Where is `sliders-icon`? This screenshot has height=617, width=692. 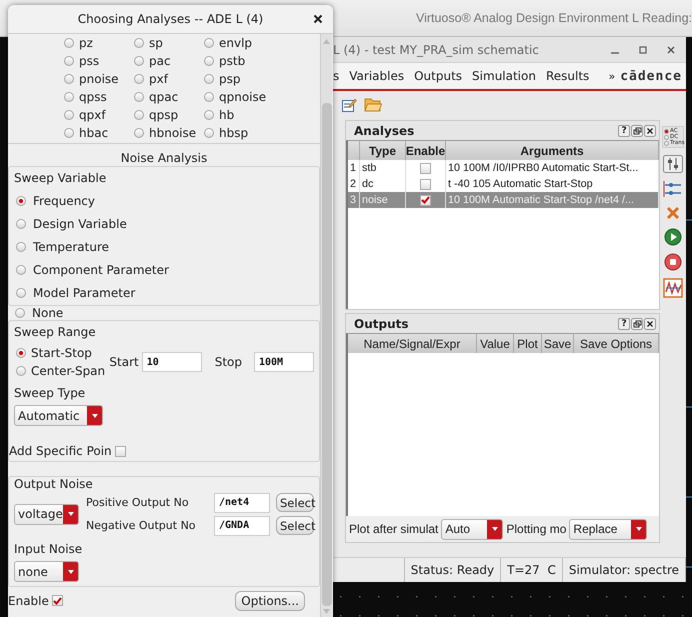 sliders-icon is located at coordinates (673, 164).